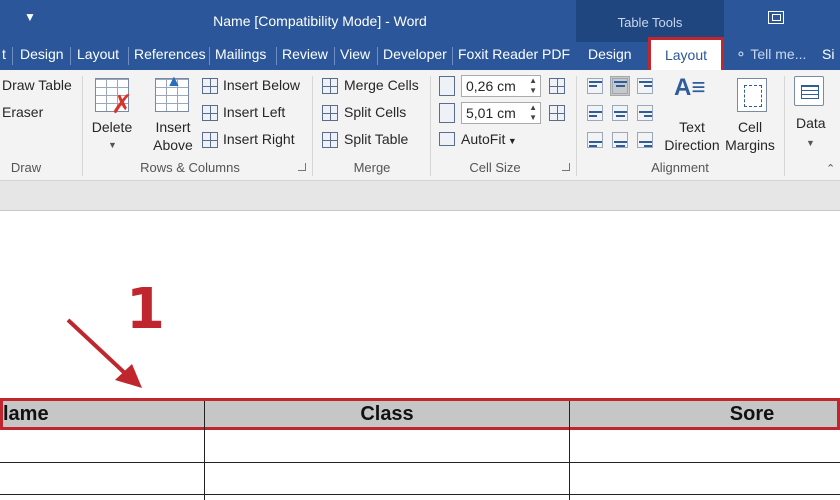  I want to click on table-tools-label: Table Tools, so click(650, 22).